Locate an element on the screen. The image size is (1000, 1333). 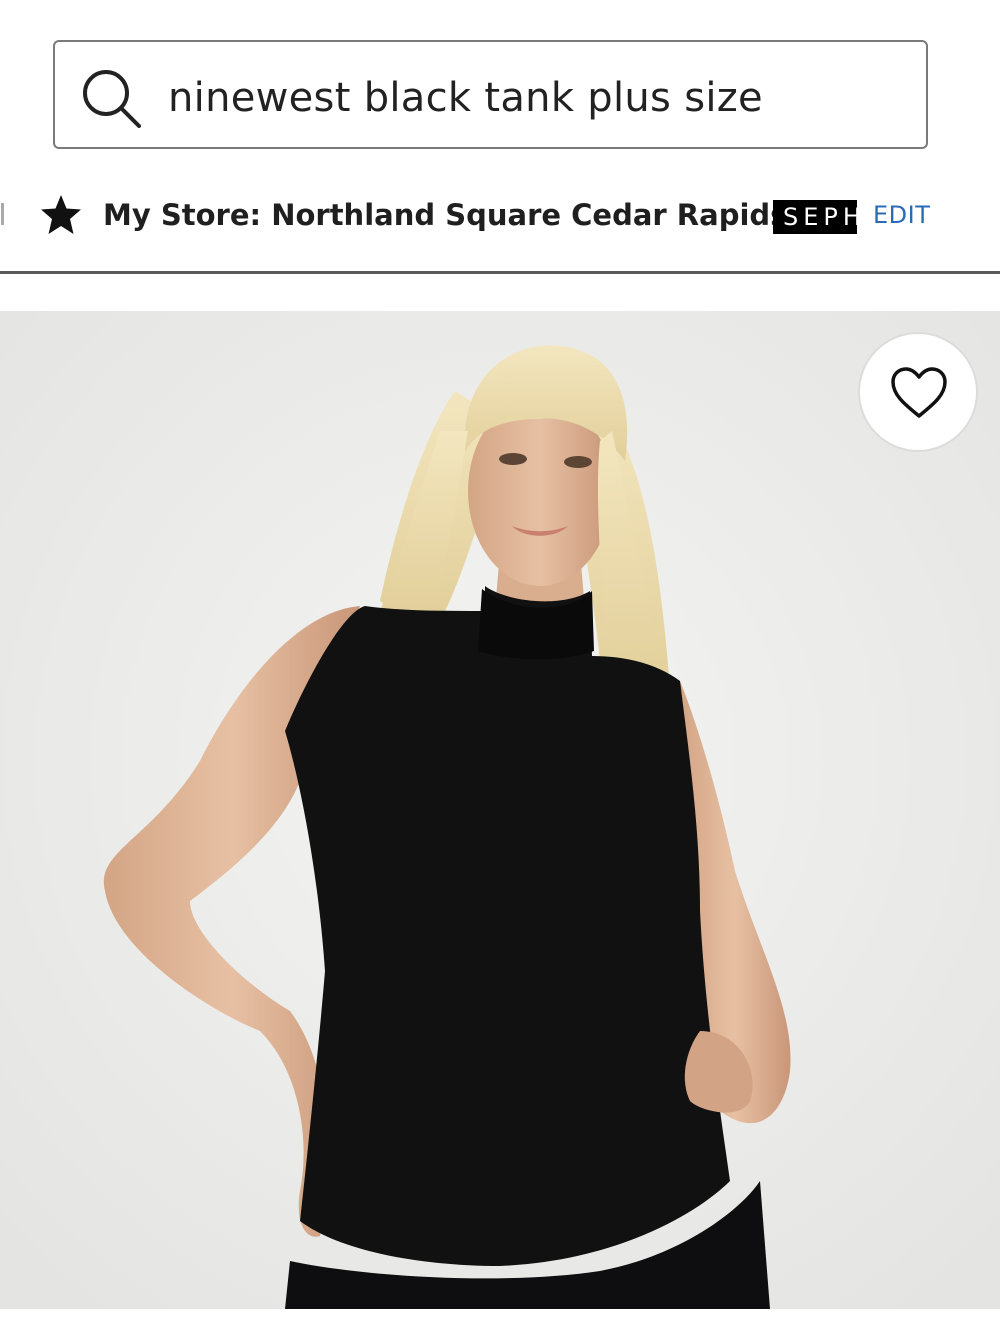
sephora-badge-text: SEPH is located at coordinates (820, 217).